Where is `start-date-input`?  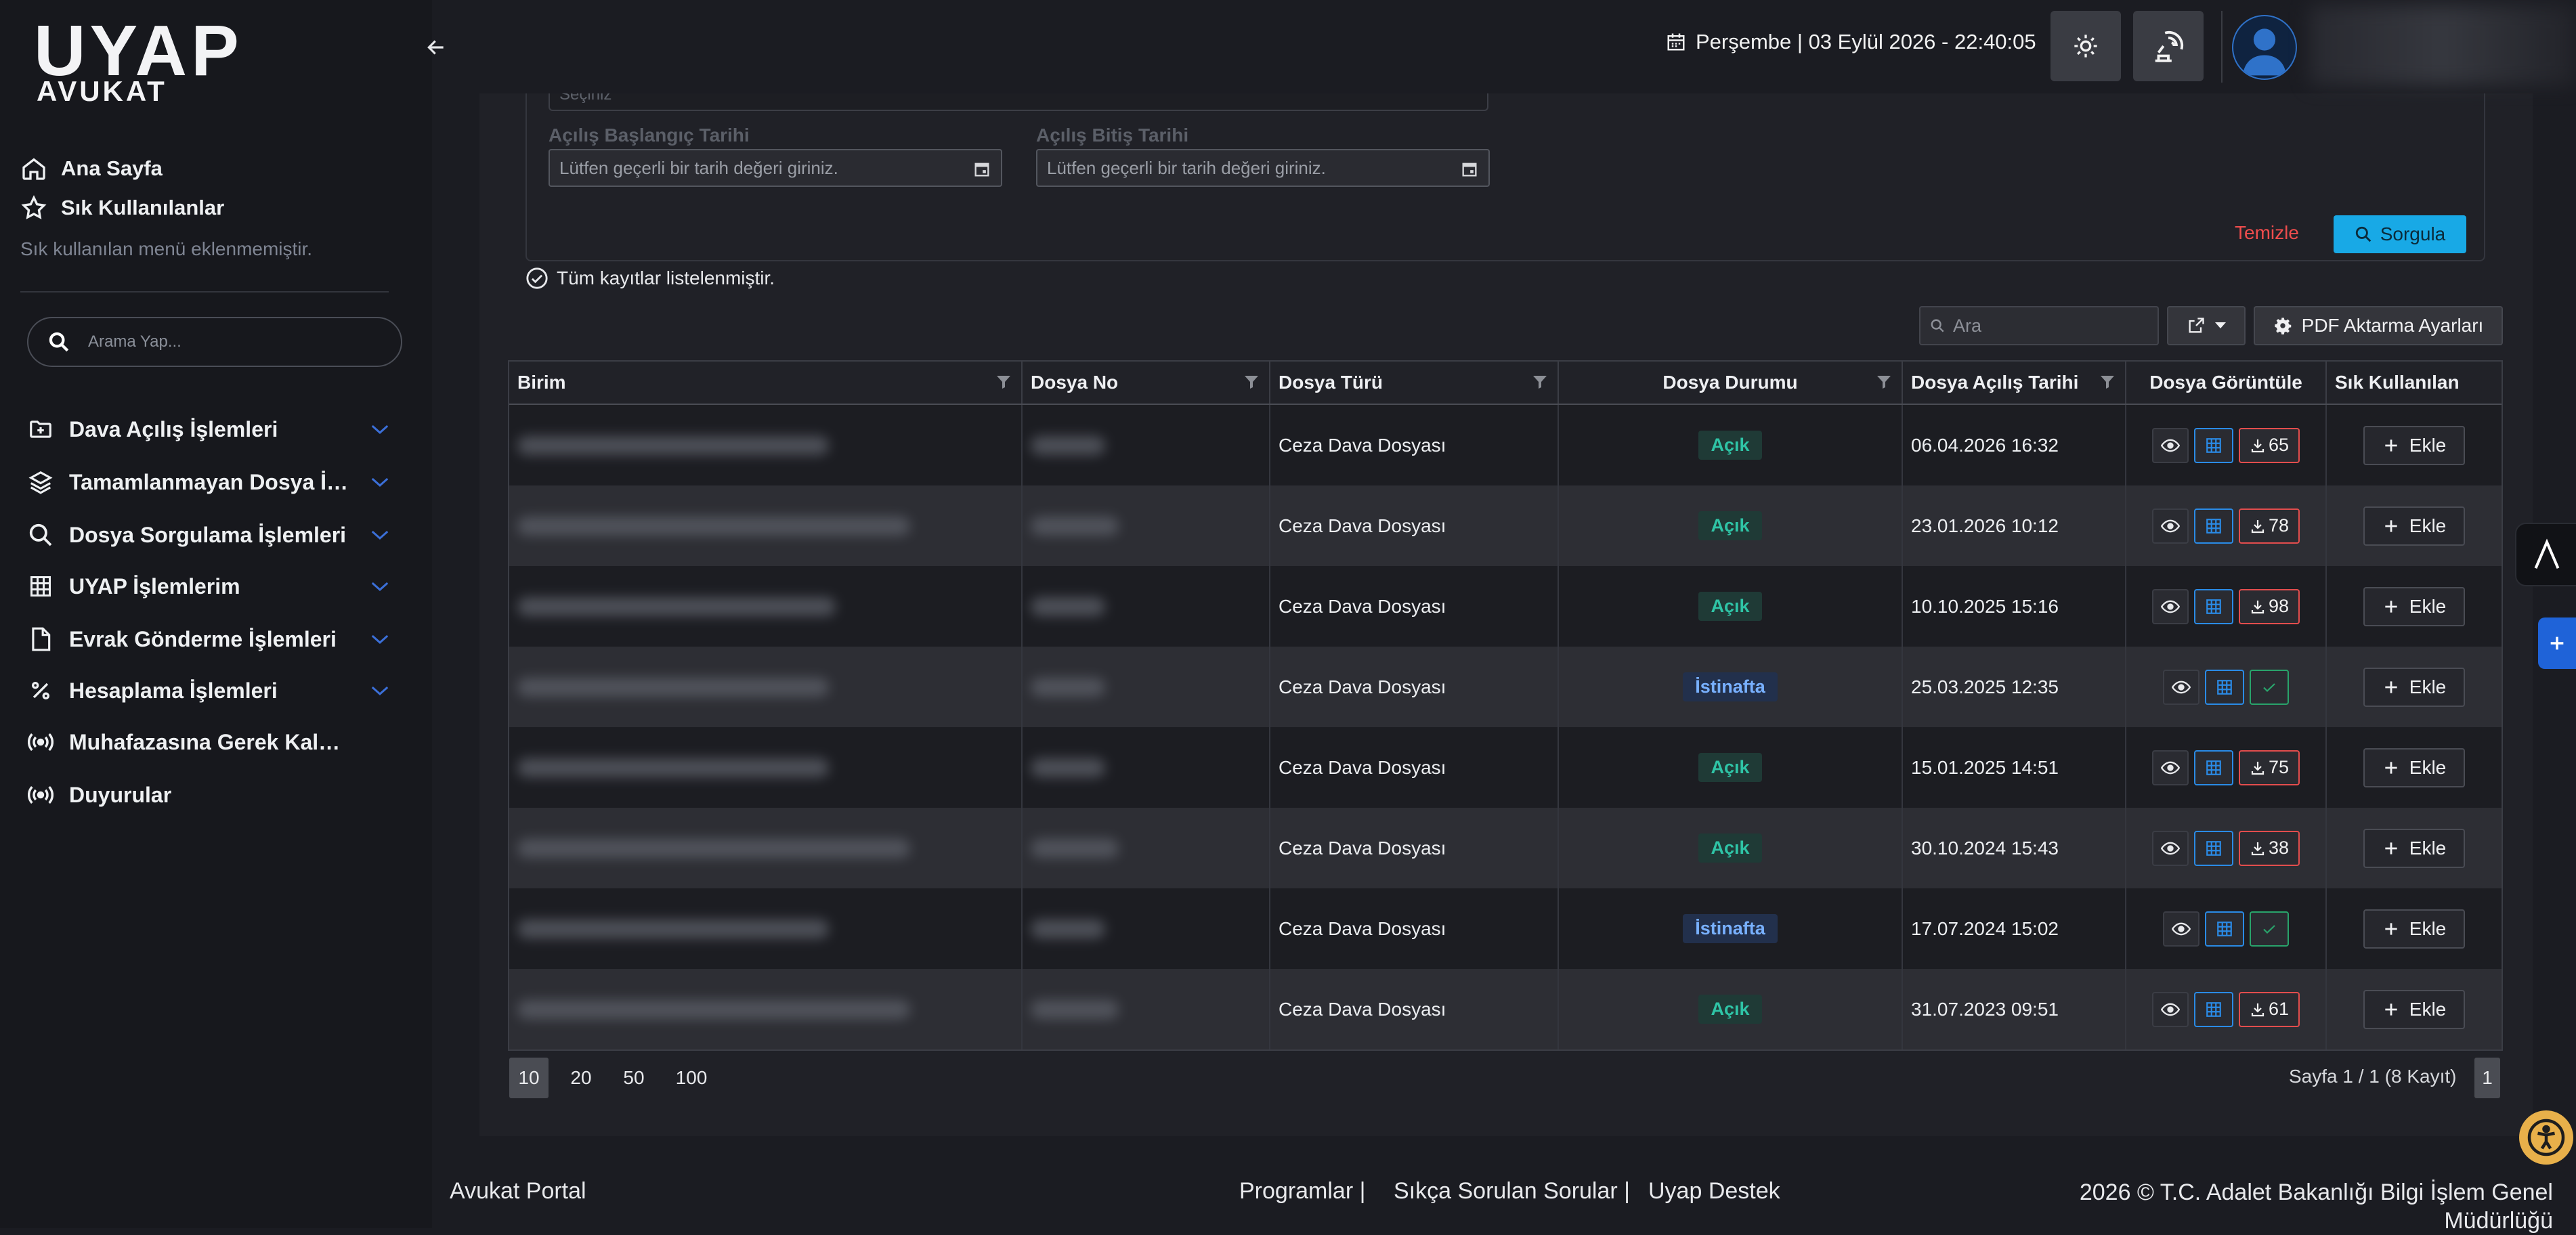
start-date-input is located at coordinates (759, 167).